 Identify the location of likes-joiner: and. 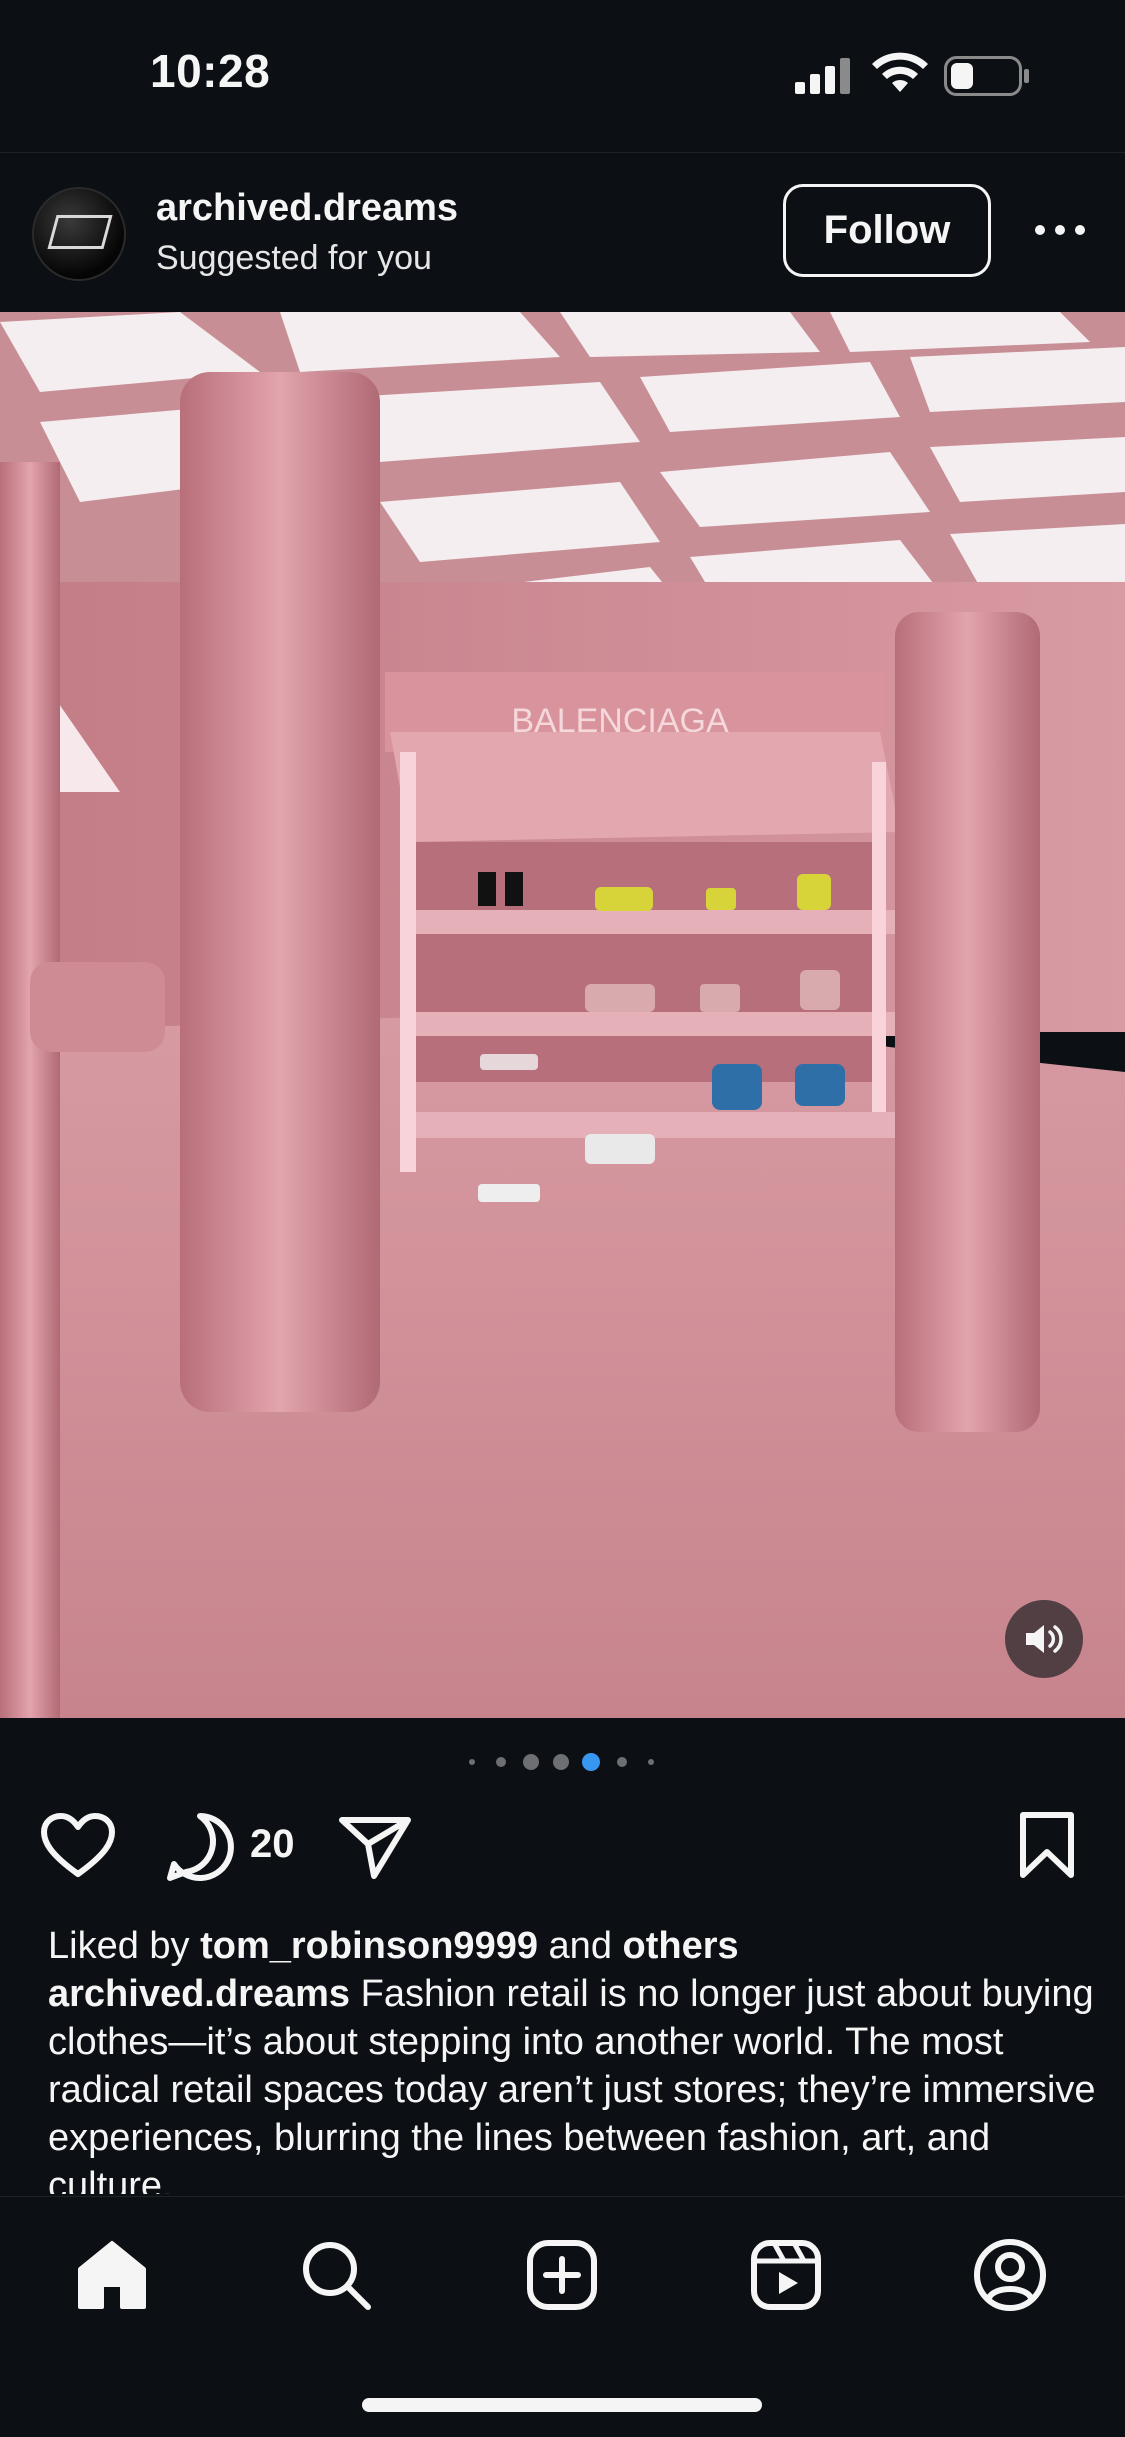
(580, 1946).